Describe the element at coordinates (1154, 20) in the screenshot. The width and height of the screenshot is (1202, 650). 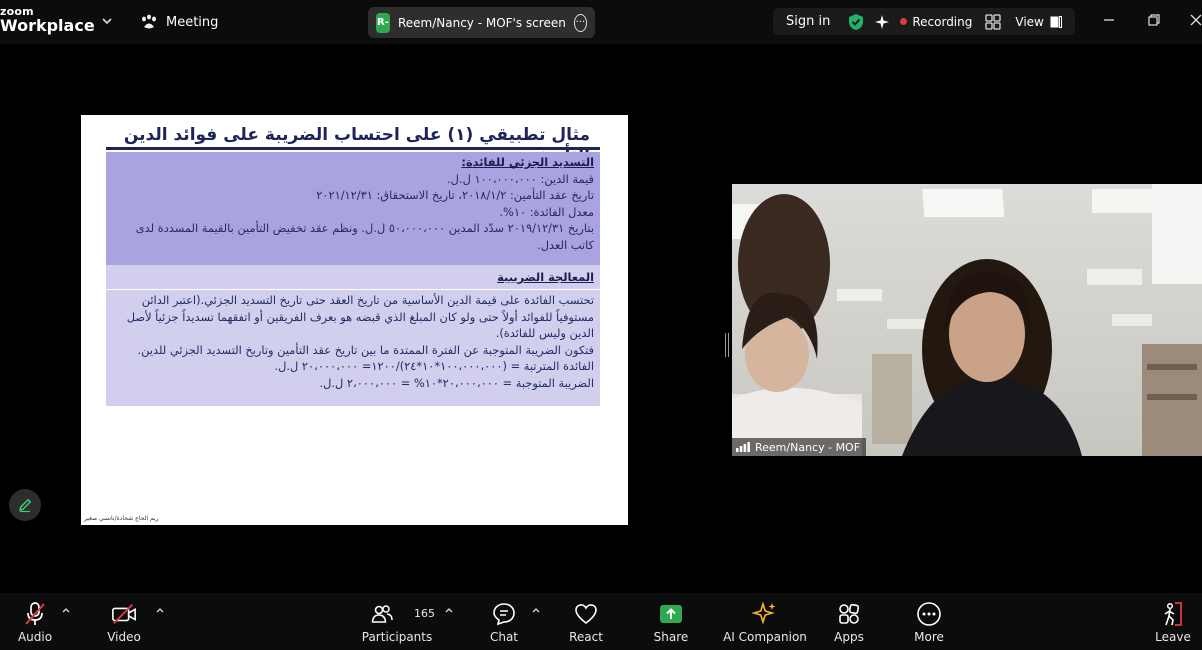
I see `restore-icon` at that location.